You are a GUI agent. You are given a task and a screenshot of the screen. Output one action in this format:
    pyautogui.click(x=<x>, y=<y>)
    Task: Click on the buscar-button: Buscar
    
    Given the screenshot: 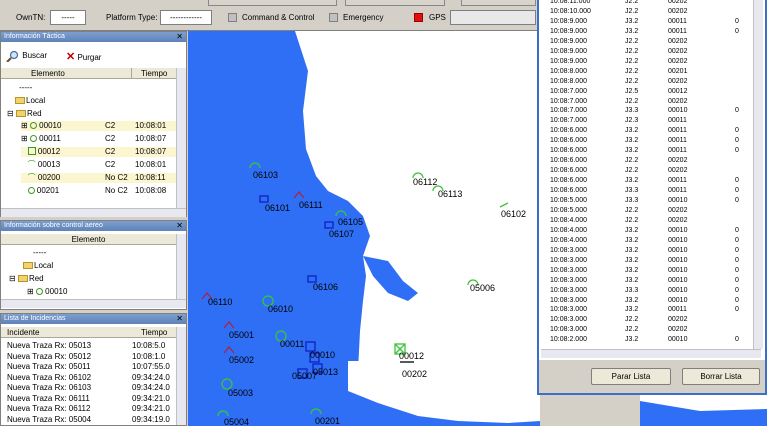 What is the action you would take?
    pyautogui.click(x=26, y=57)
    